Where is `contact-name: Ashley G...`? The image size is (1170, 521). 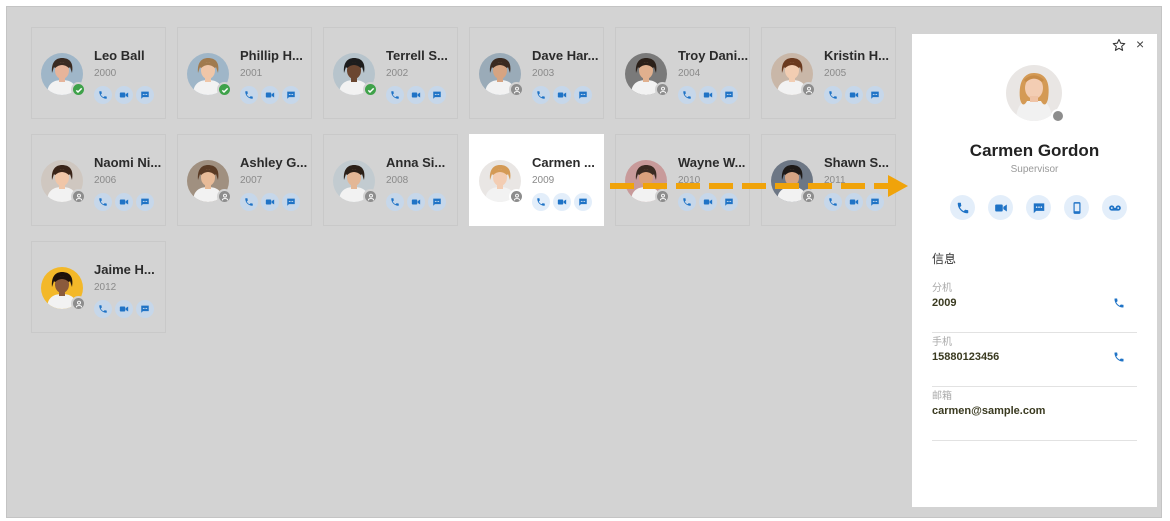
contact-name: Ashley G... is located at coordinates (274, 162).